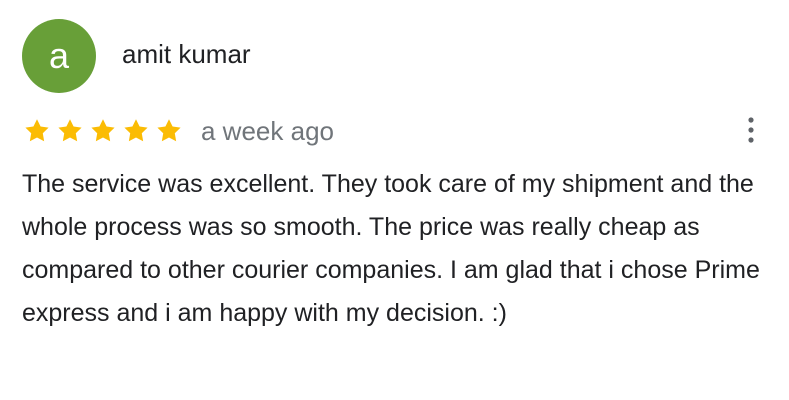  What do you see at coordinates (267, 131) in the screenshot?
I see `review-timestamp: a week ago` at bounding box center [267, 131].